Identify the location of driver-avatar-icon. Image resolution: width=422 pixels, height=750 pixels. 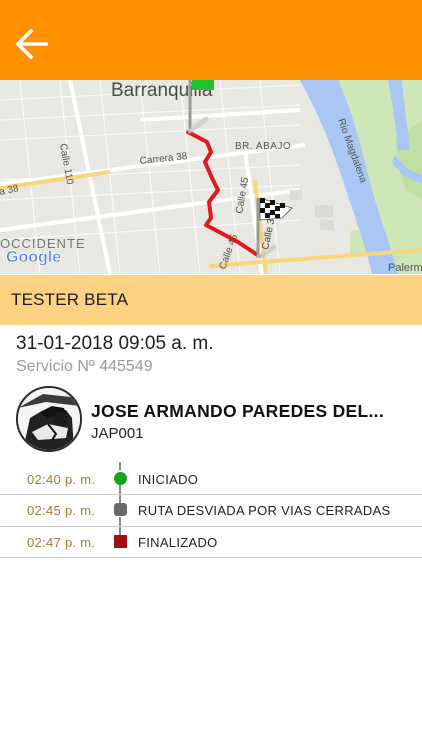
(49, 419).